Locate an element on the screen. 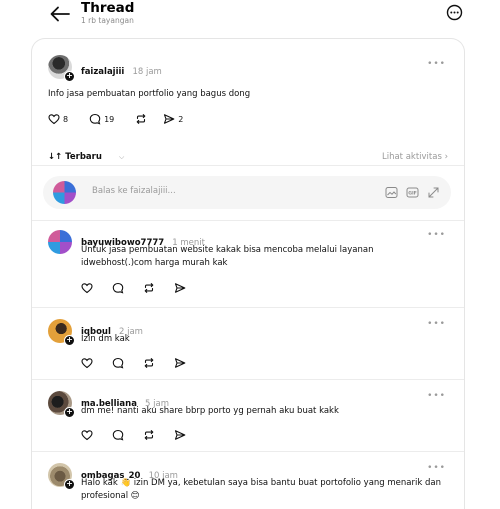 This screenshot has height=509, width=500. sort-label: Terbaru is located at coordinates (83, 157).